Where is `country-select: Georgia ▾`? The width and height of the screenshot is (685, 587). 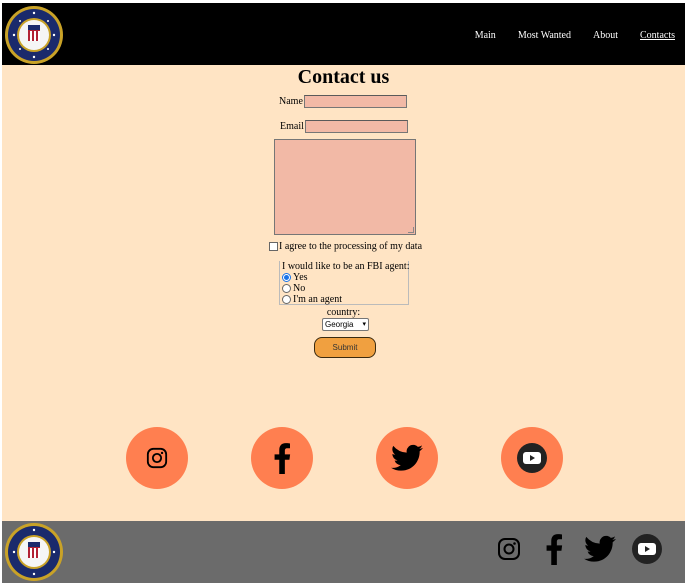
country-select: Georgia ▾ is located at coordinates (345, 324).